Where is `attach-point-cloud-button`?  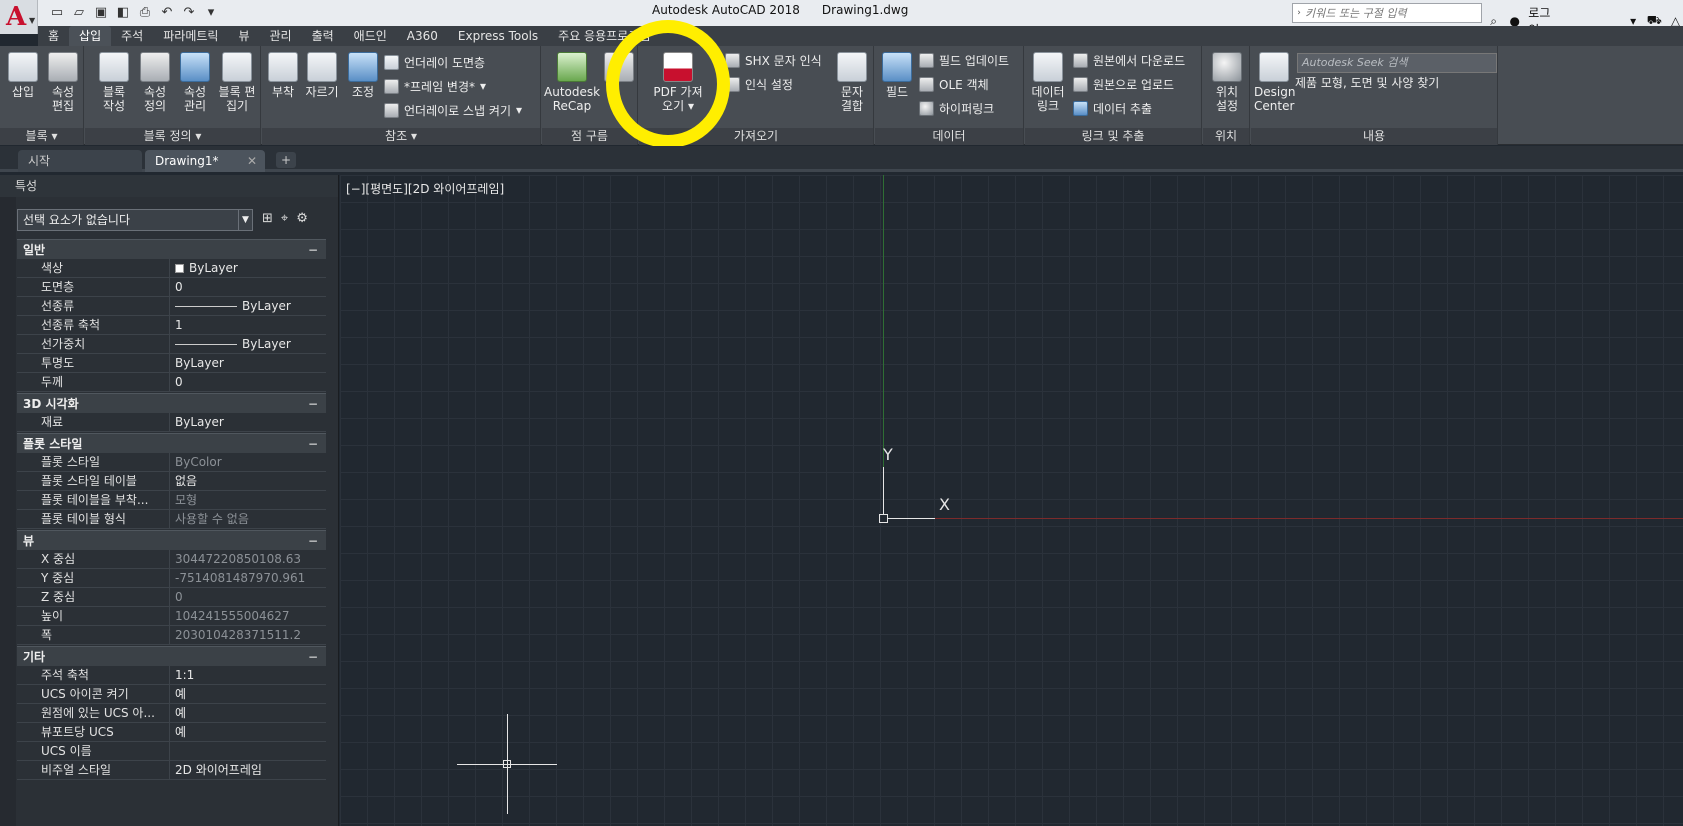
attach-point-cloud-button is located at coordinates (619, 68).